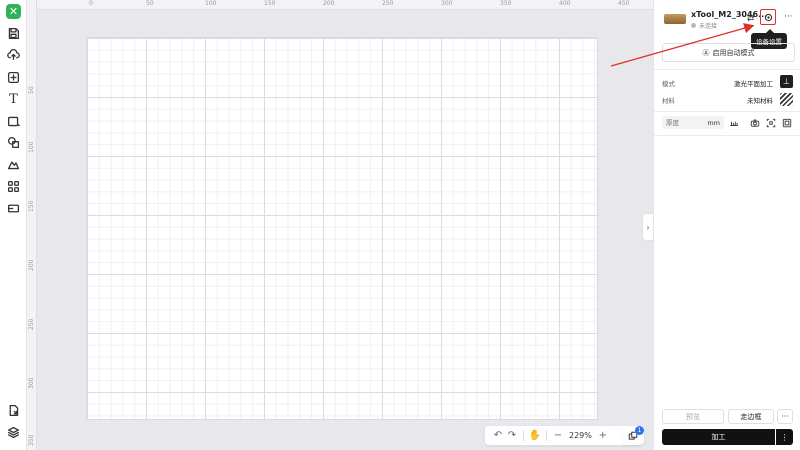 The image size is (800, 450). What do you see at coordinates (786, 99) in the screenshot?
I see `material-pattern-icon` at bounding box center [786, 99].